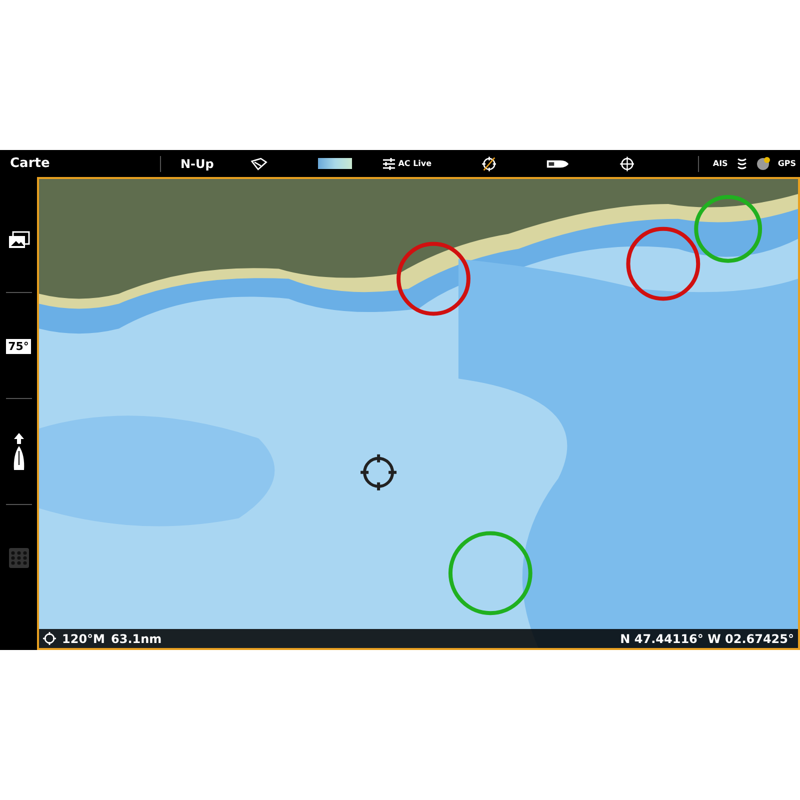 The height and width of the screenshot is (800, 800). Describe the element at coordinates (136, 639) in the screenshot. I see `cursor-distance: 63.1nm` at that location.